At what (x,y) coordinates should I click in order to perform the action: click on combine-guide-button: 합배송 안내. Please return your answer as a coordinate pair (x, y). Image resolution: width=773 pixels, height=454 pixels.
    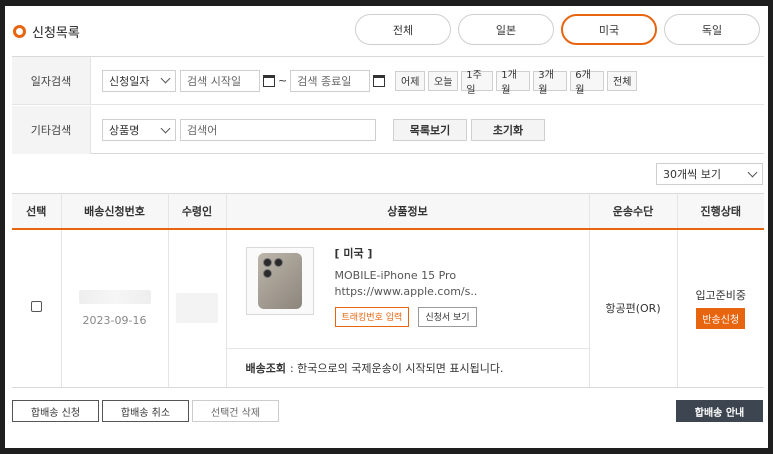
    Looking at the image, I should click on (719, 411).